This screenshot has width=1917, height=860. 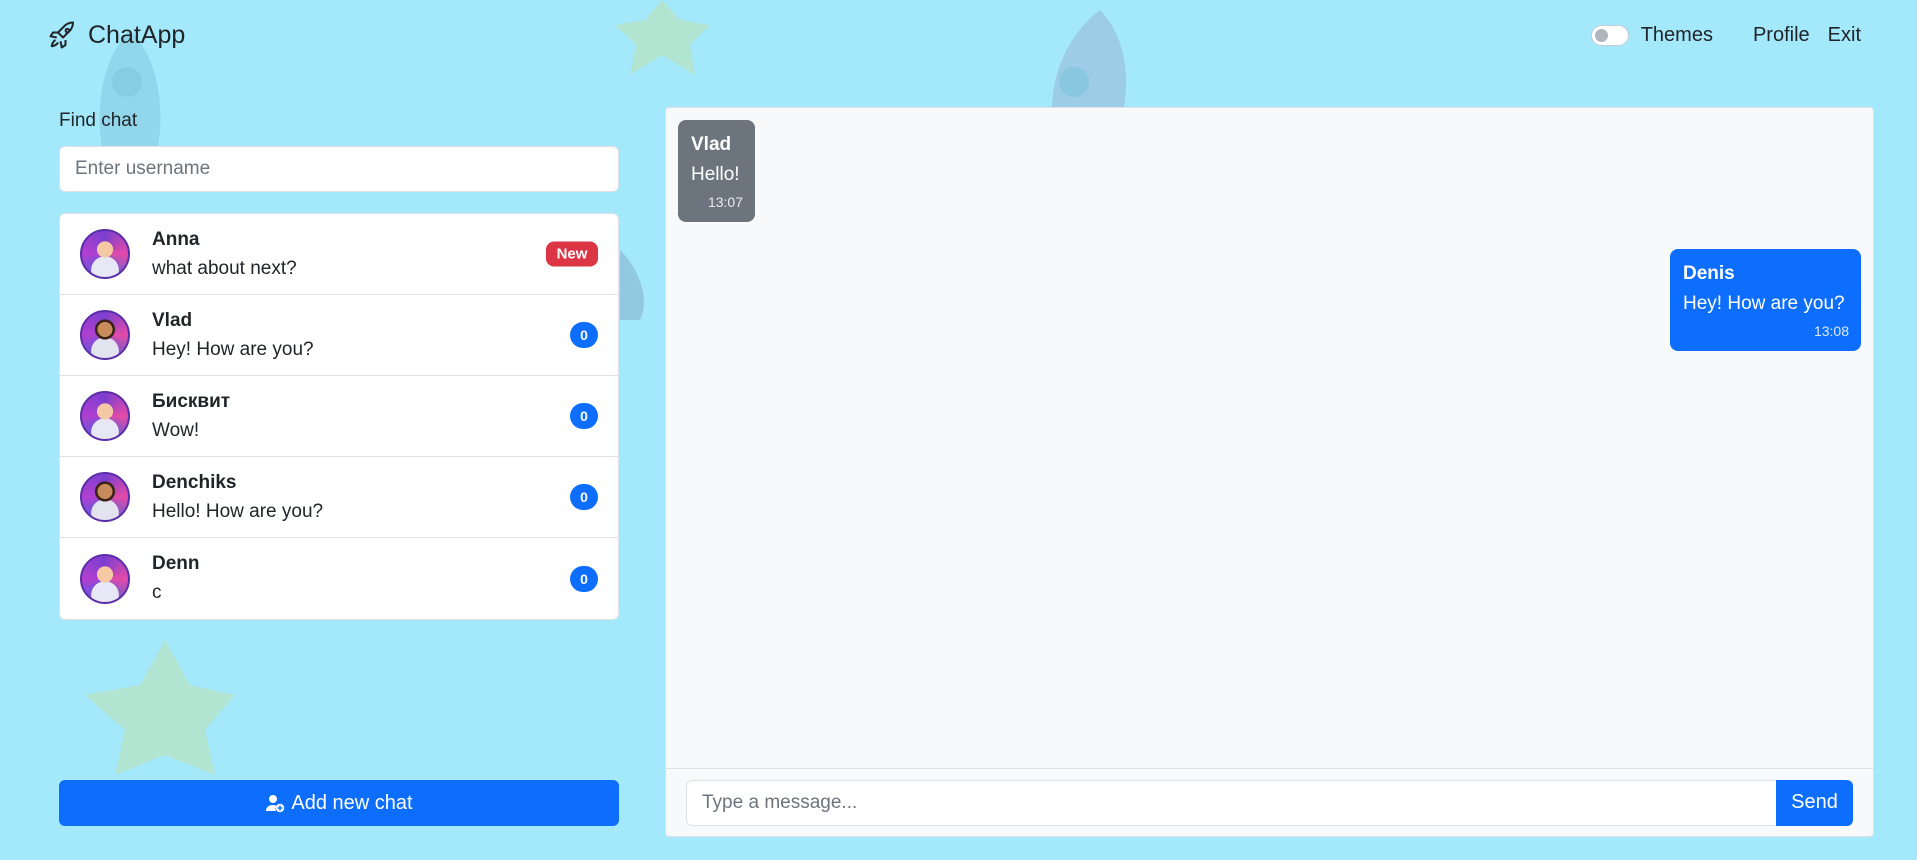 I want to click on message-text: Hey! How are you?, so click(x=1764, y=303).